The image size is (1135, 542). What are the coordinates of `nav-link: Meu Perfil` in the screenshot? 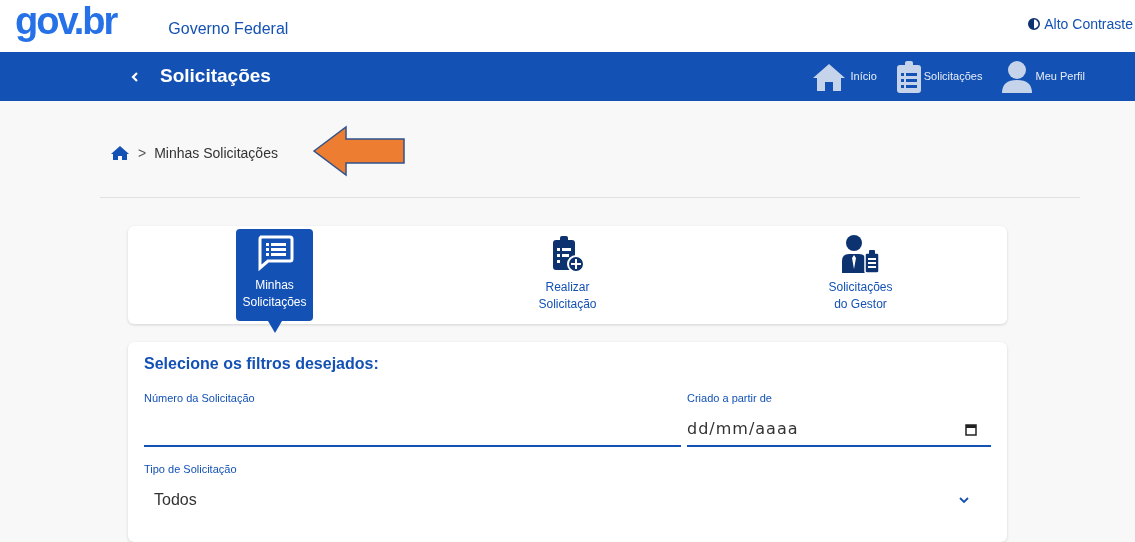 It's located at (1043, 76).